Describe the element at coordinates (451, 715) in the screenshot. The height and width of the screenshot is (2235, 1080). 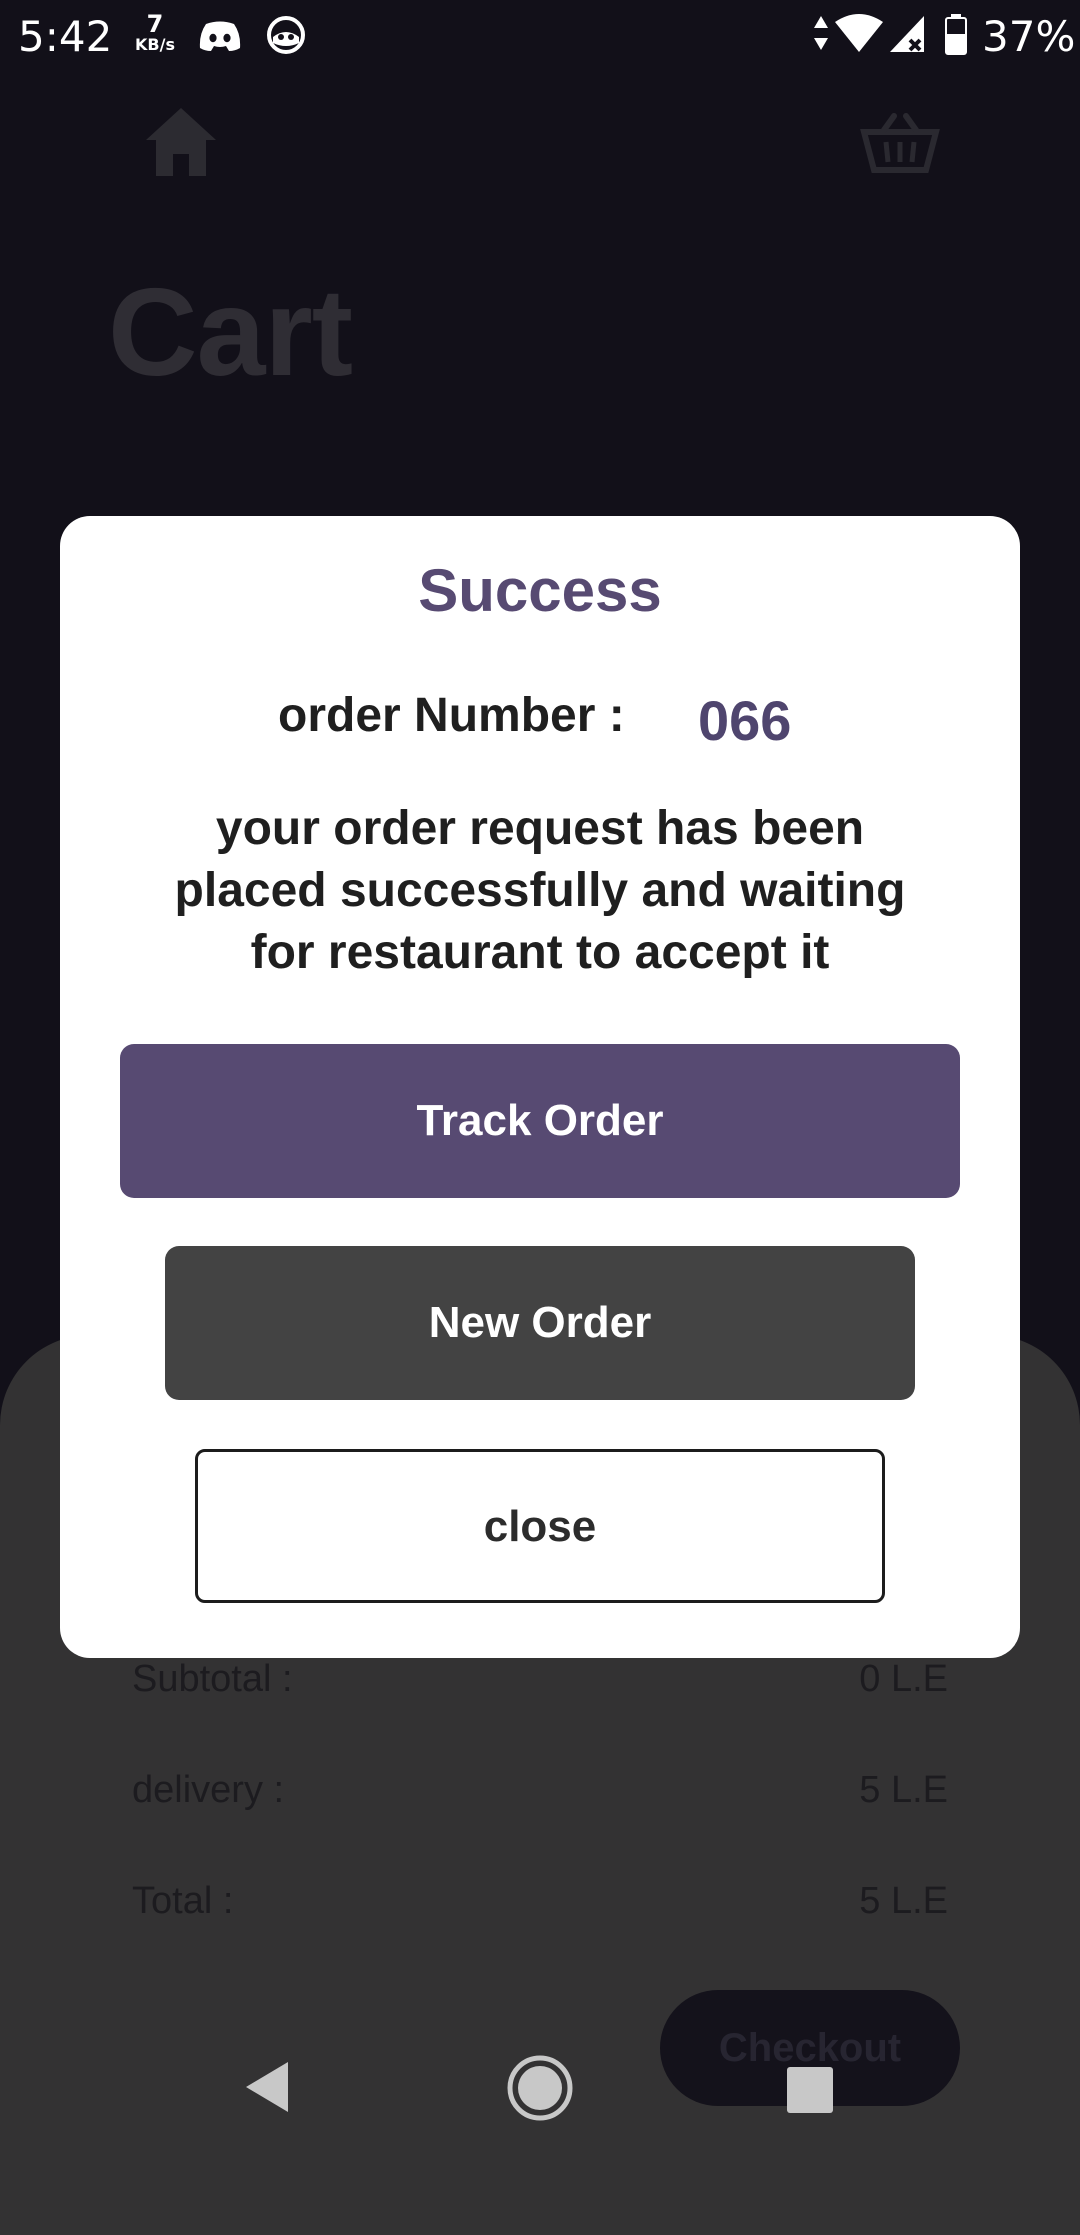
I see `order-number-label: order Number :` at that location.